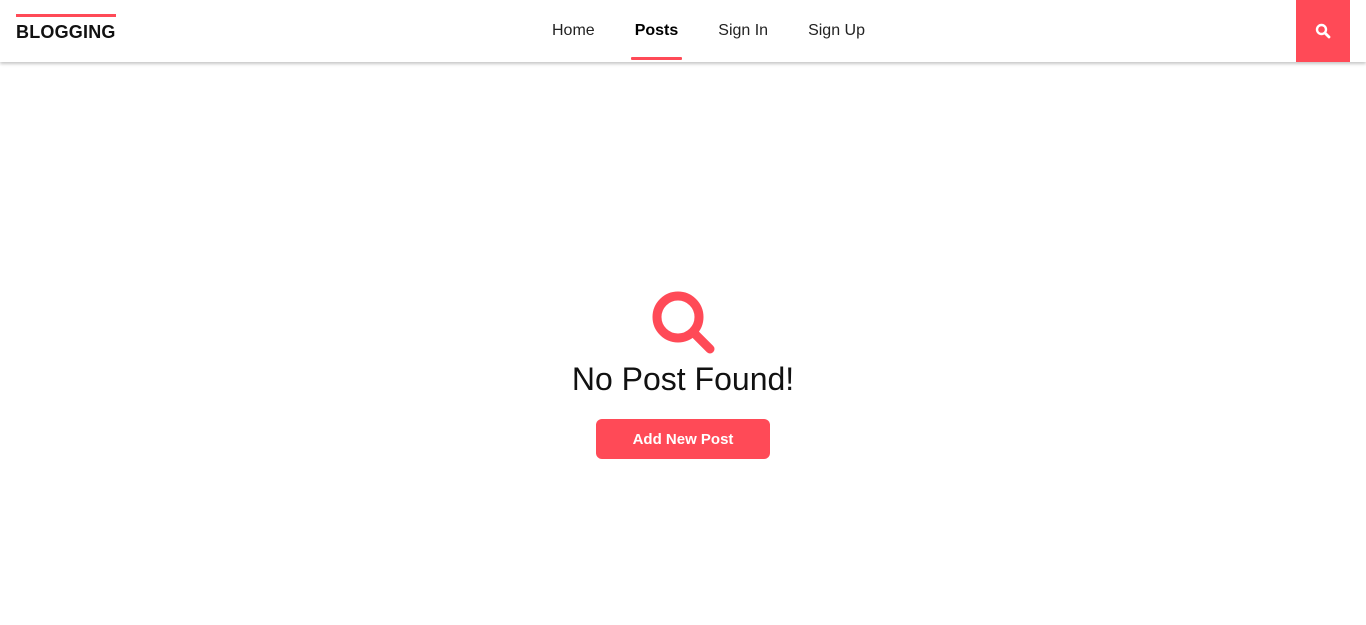  I want to click on main-nav: Home Posts Sign In Sign Up, so click(708, 31).